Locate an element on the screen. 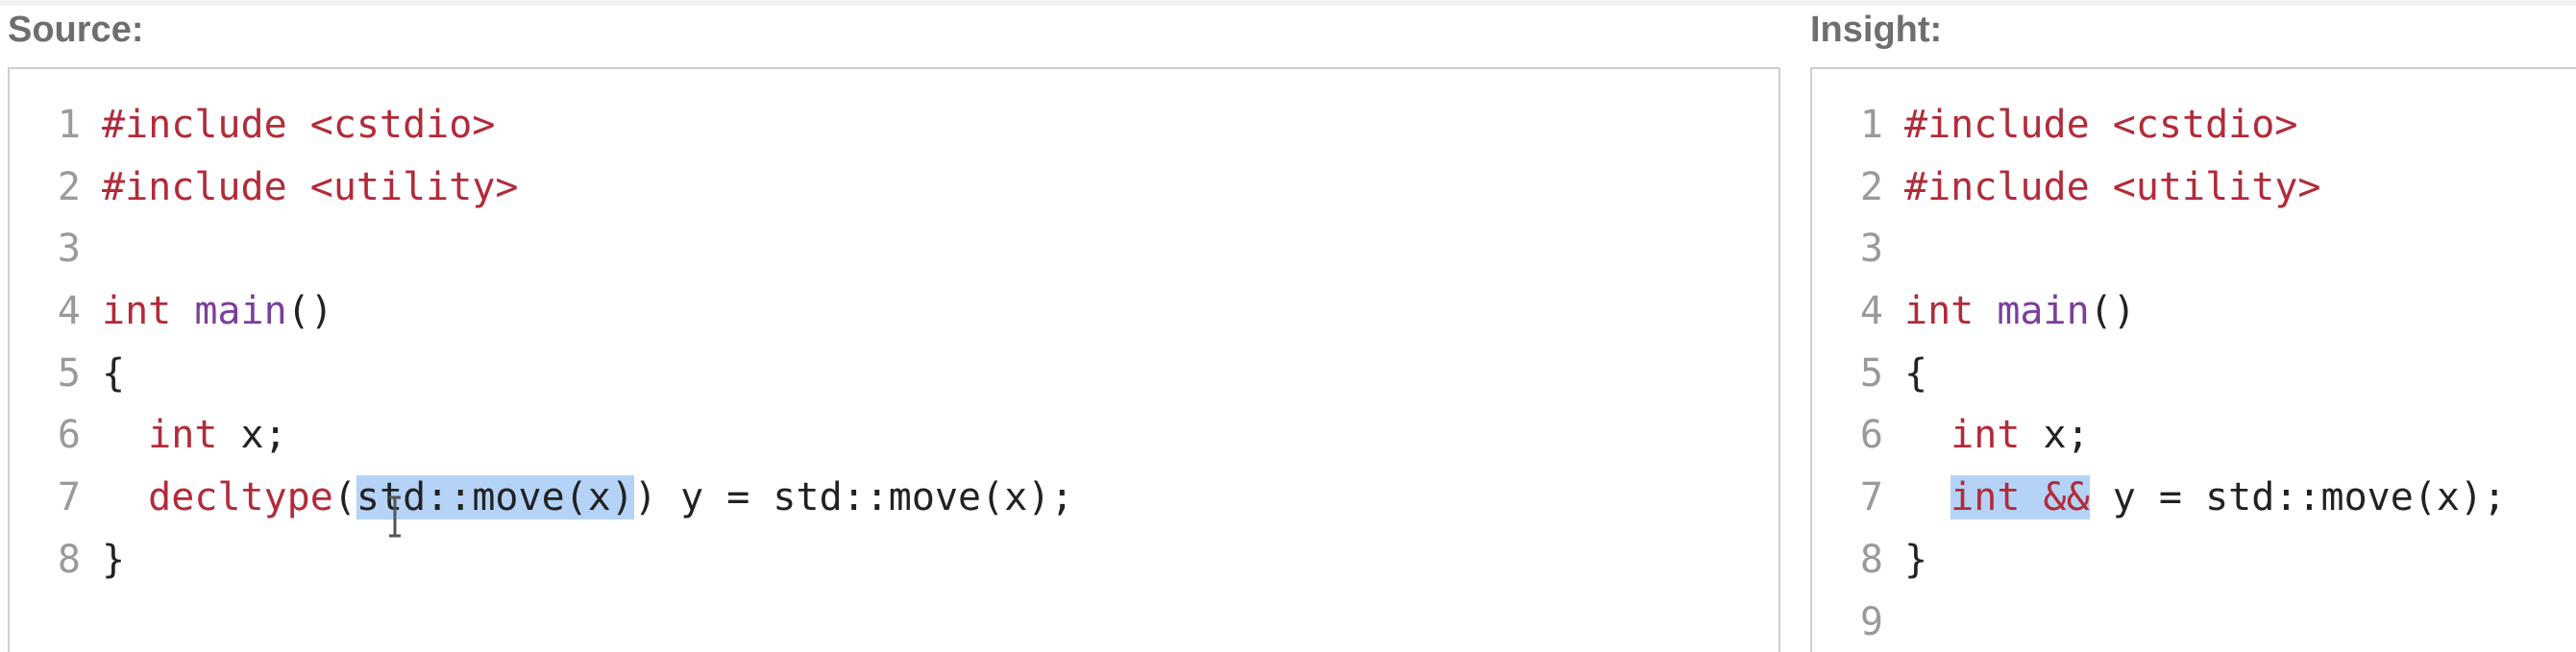 The width and height of the screenshot is (2576, 652). line-code: int && y = std::move(x); is located at coordinates (2205, 498).